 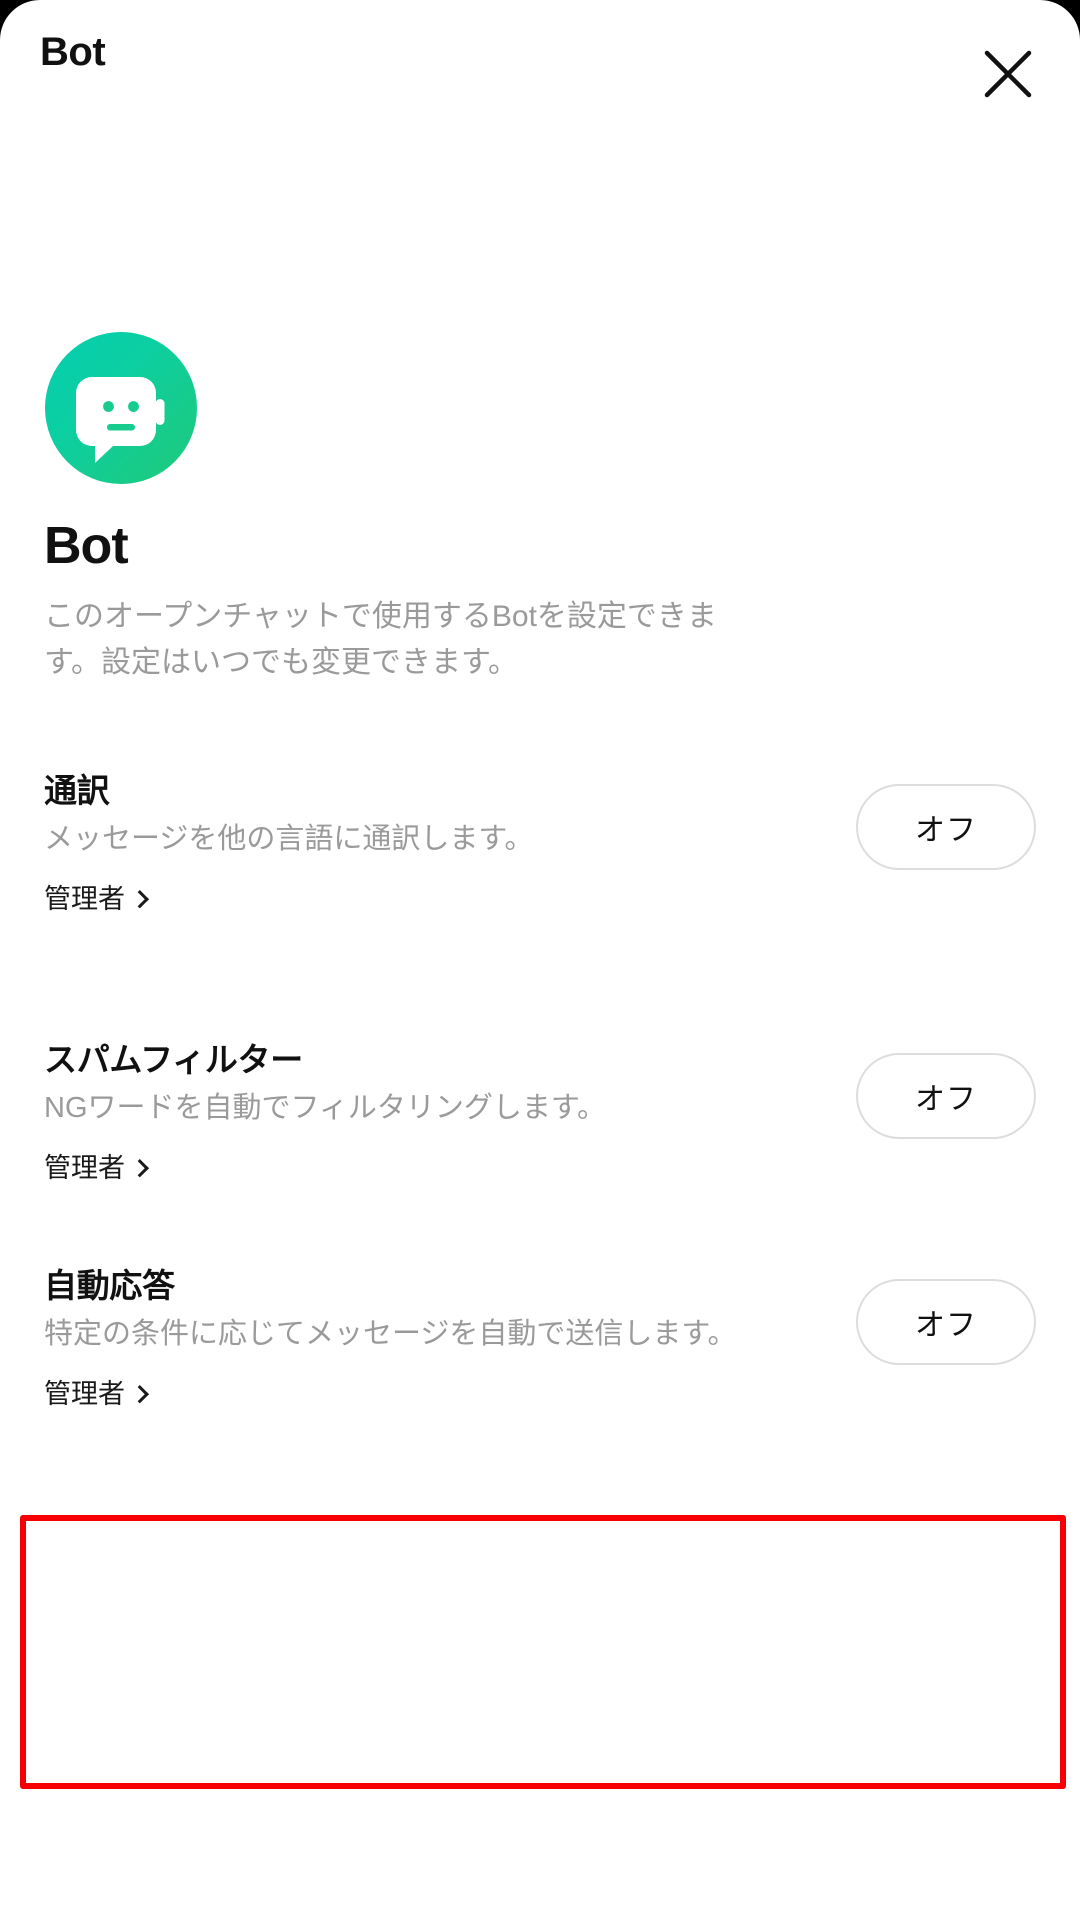 What do you see at coordinates (390, 1334) in the screenshot?
I see `feature-description: 特定の条件に応じてメッセージを自動で送信します。` at bounding box center [390, 1334].